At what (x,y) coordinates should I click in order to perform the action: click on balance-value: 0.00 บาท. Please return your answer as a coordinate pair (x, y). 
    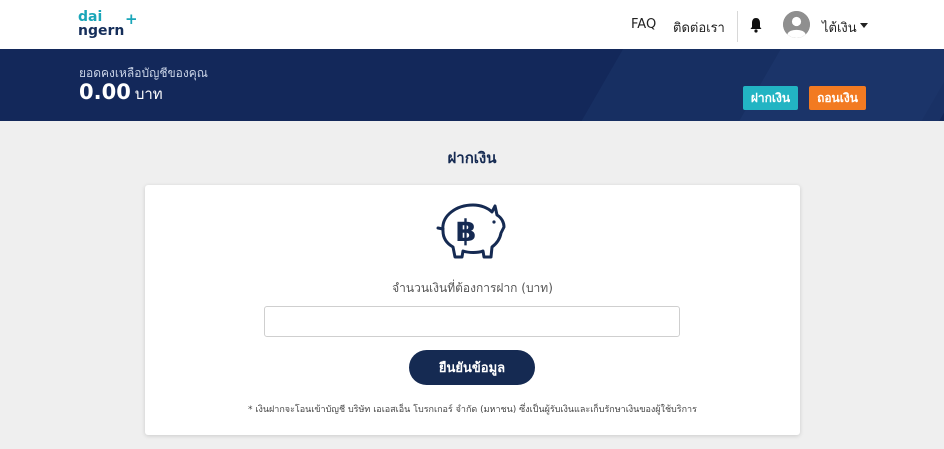
    Looking at the image, I should click on (121, 93).